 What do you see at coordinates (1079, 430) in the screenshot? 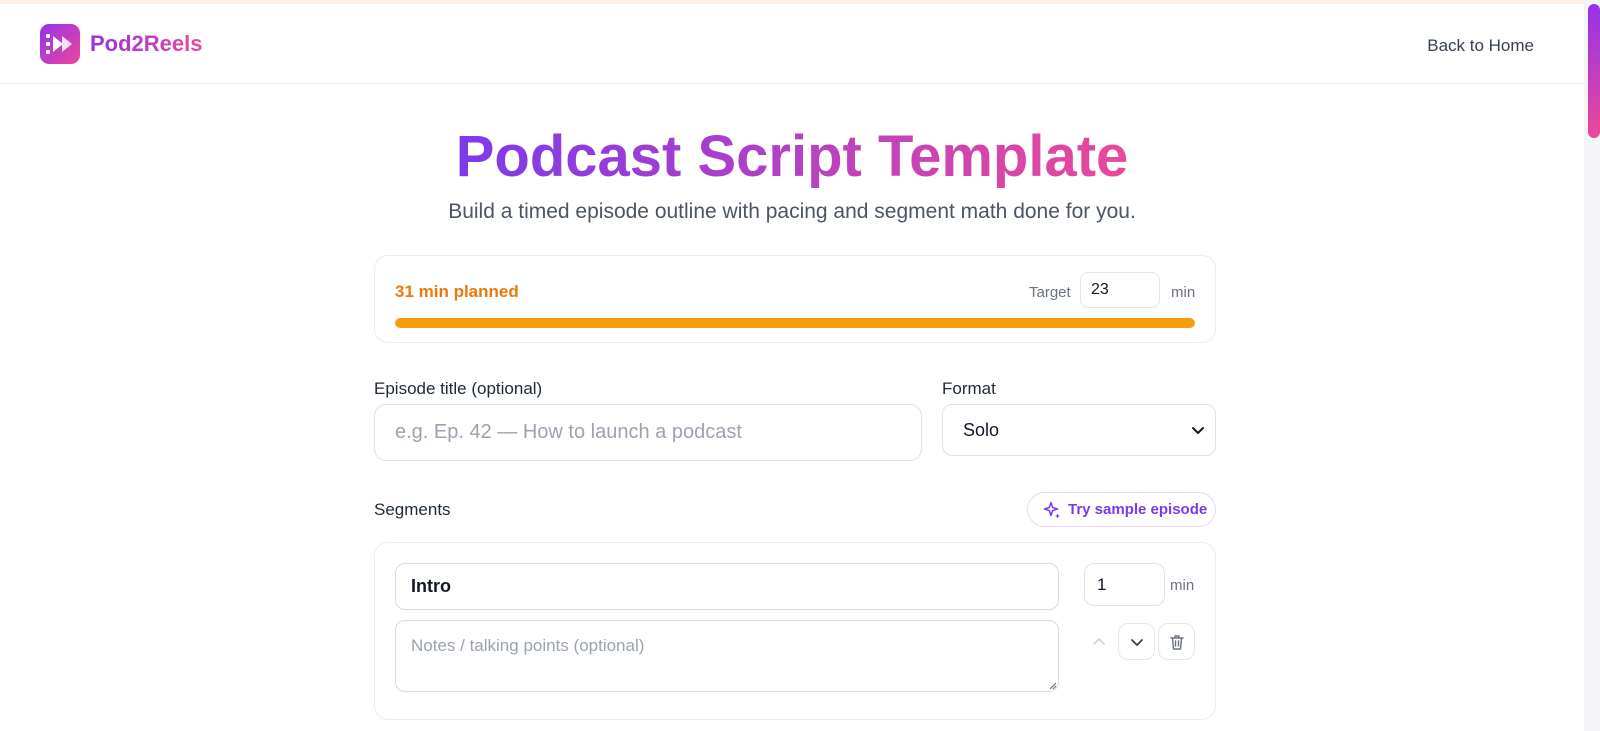
I see `format-select: Solo` at bounding box center [1079, 430].